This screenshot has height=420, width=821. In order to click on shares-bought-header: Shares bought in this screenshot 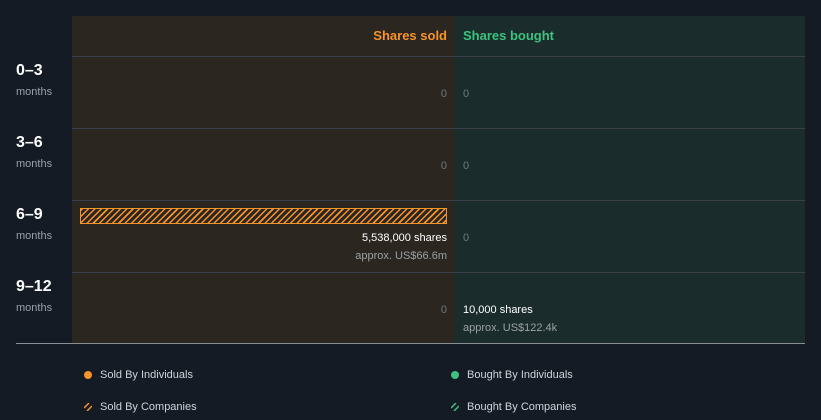, I will do `click(509, 35)`.